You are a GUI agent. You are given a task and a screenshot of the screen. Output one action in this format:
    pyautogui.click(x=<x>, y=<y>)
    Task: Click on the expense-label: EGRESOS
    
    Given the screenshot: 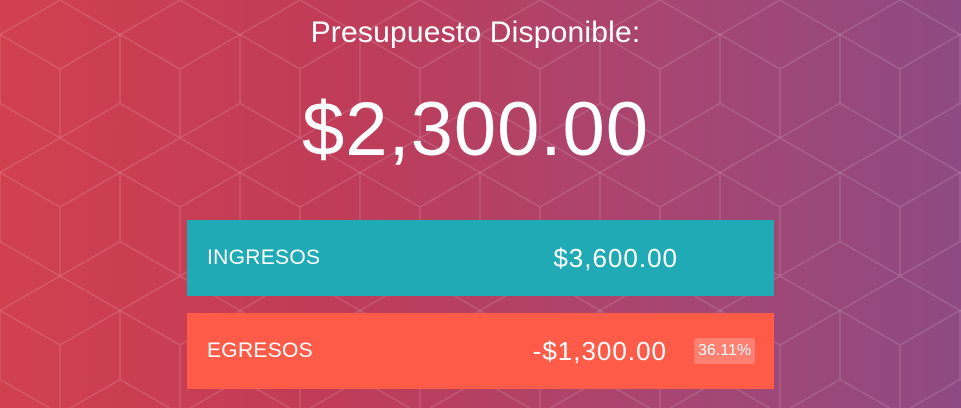 What is the action you would take?
    pyautogui.click(x=260, y=350)
    